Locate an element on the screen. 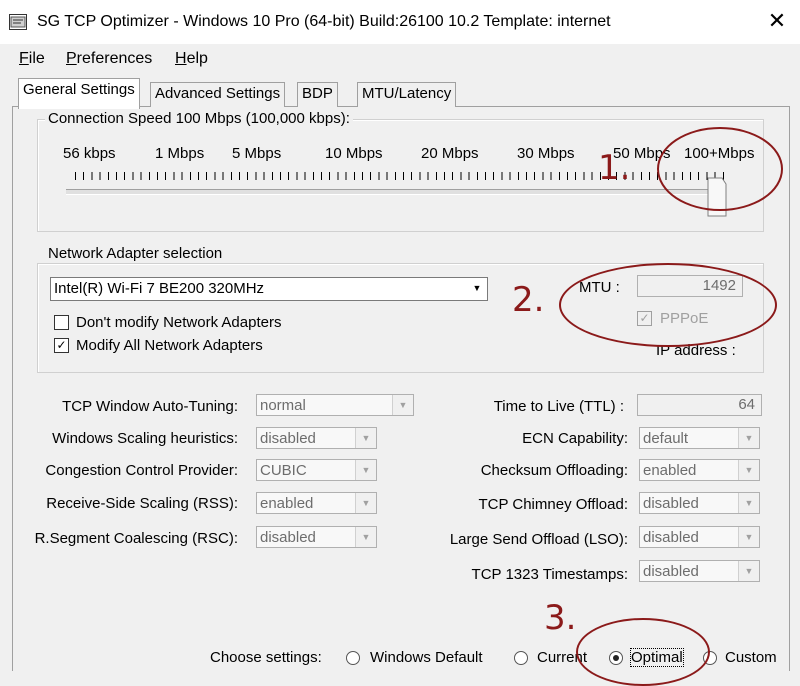  rsc-label: R.Segment Coalescing (RSC): is located at coordinates (136, 538).